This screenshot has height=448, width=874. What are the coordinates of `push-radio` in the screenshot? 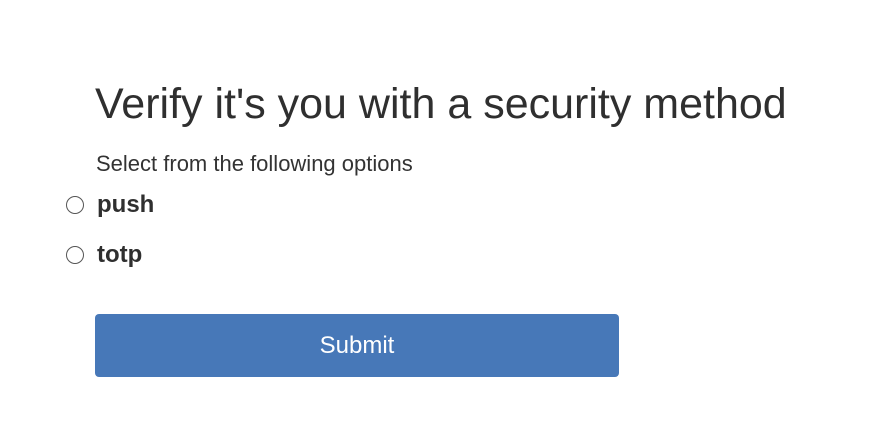 It's located at (75, 205).